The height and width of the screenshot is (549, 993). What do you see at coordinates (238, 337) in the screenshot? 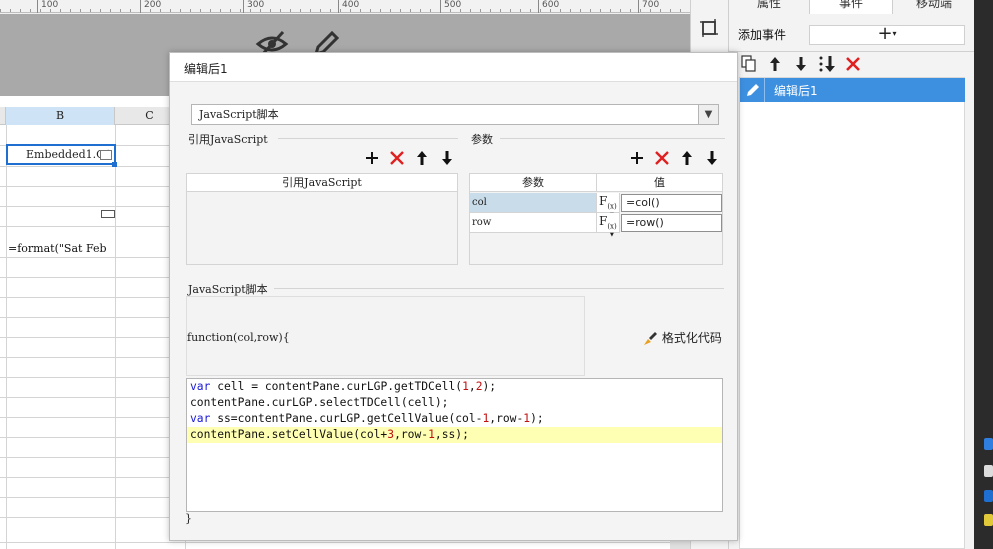
I see `function-signature: function(col,row){` at bounding box center [238, 337].